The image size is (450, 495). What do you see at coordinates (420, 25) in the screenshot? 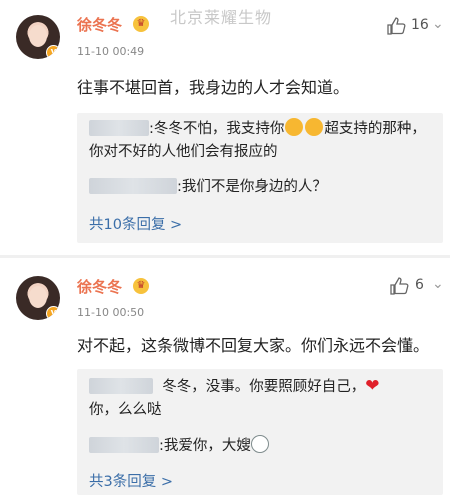
I see `like-count: 16` at bounding box center [420, 25].